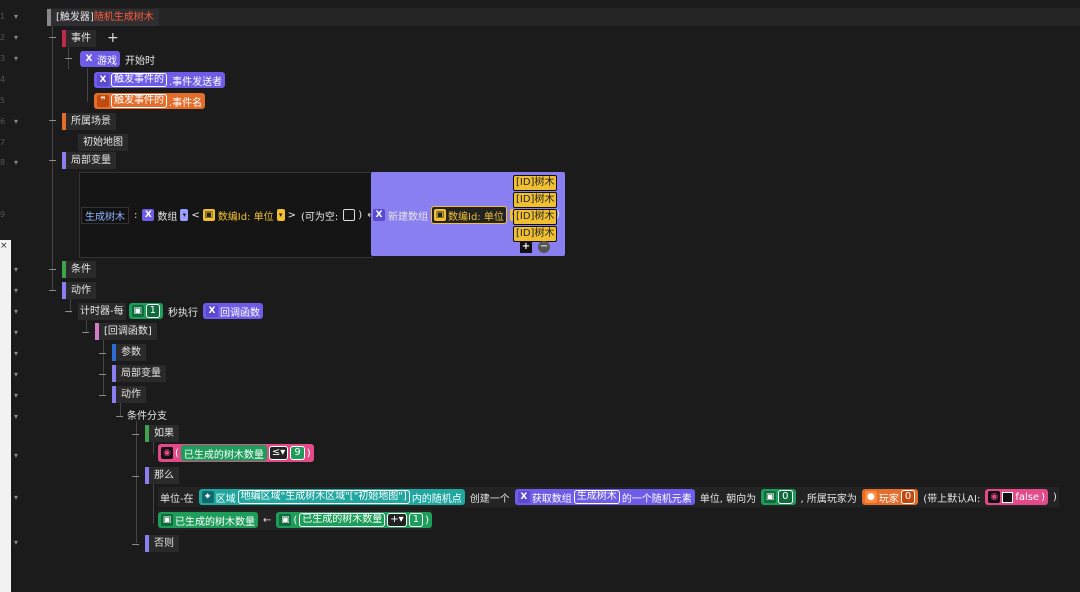  What do you see at coordinates (342, 520) in the screenshot?
I see `assign-src: 已生成的树木数量` at bounding box center [342, 520].